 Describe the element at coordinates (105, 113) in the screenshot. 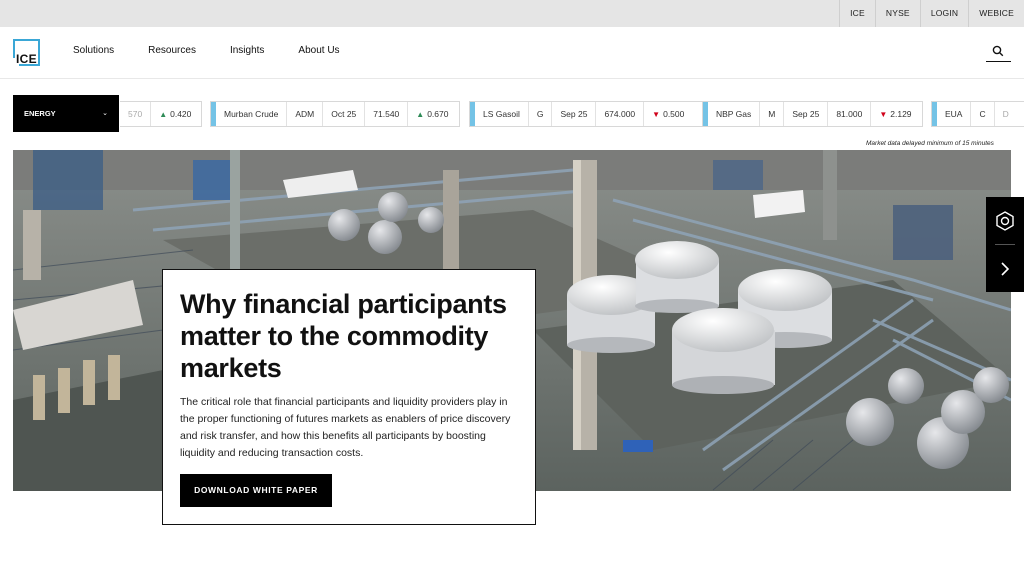

I see `chevron-down-icon: ⌄` at that location.